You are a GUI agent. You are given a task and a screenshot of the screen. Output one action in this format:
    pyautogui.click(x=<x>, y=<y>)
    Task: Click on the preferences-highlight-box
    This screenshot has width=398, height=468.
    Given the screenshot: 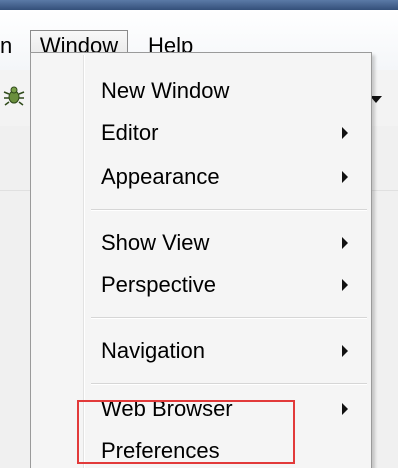 What is the action you would take?
    pyautogui.click(x=186, y=432)
    